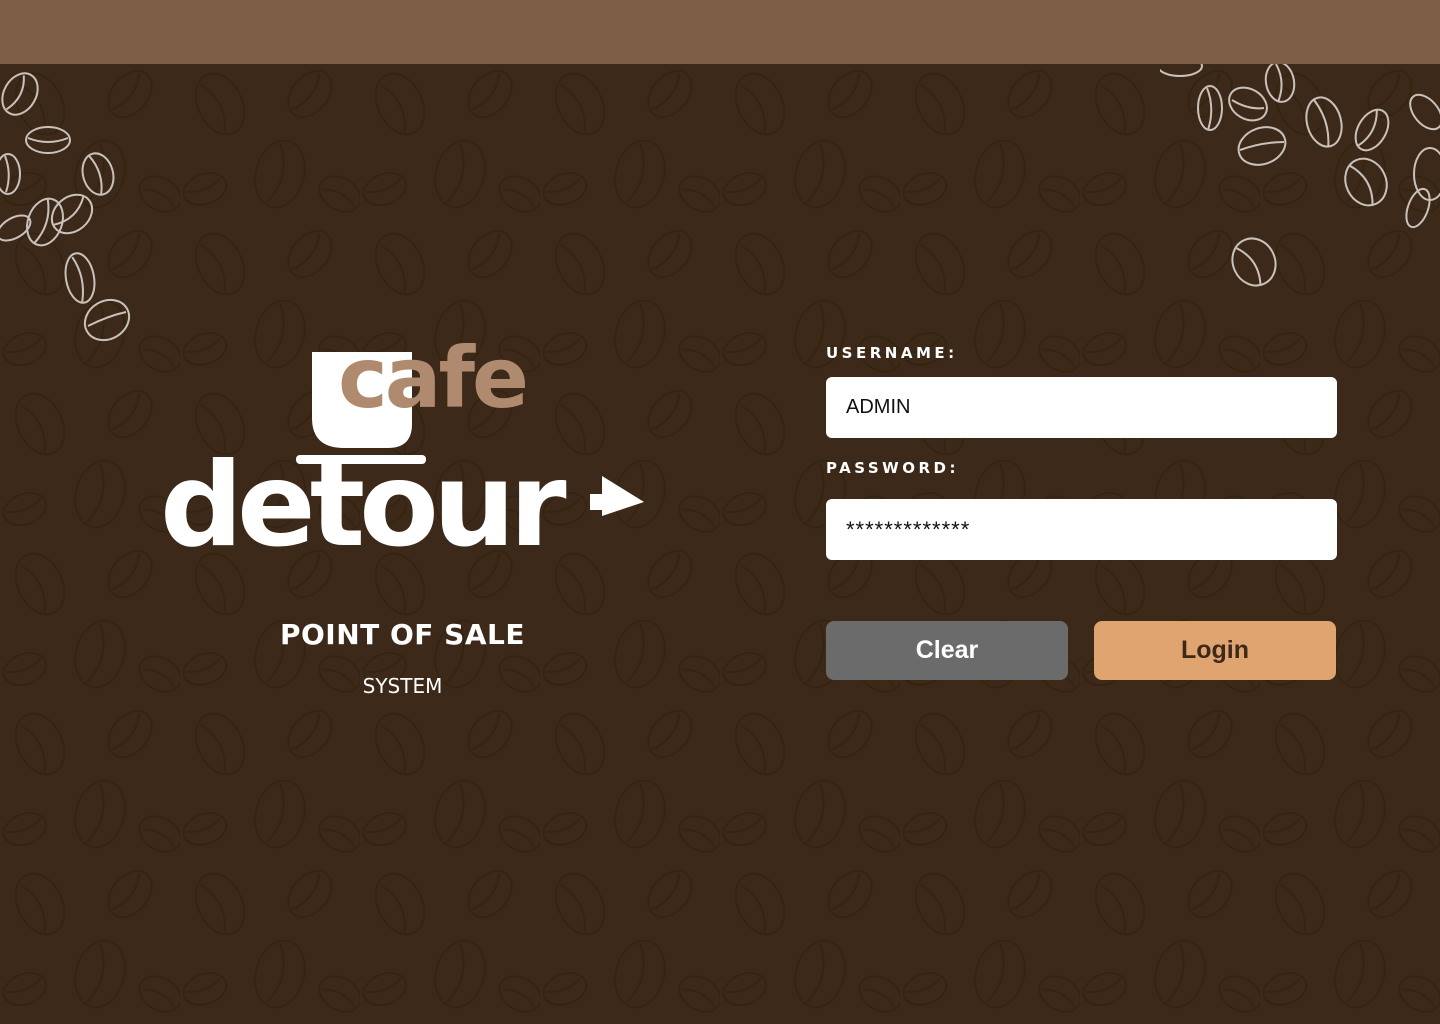 Image resolution: width=1440 pixels, height=1024 pixels. Describe the element at coordinates (65, 207) in the screenshot. I see `coffee-beans-decoration-top-left` at that location.